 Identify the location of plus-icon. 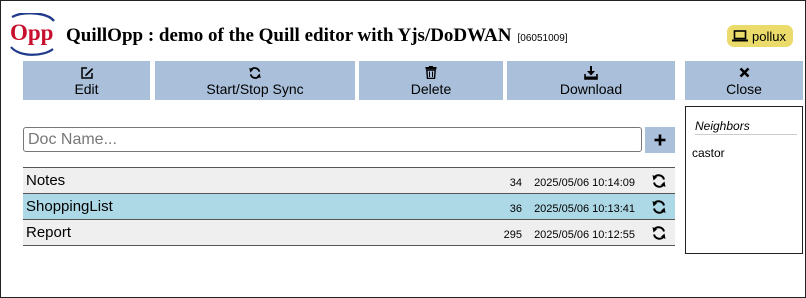
(660, 140).